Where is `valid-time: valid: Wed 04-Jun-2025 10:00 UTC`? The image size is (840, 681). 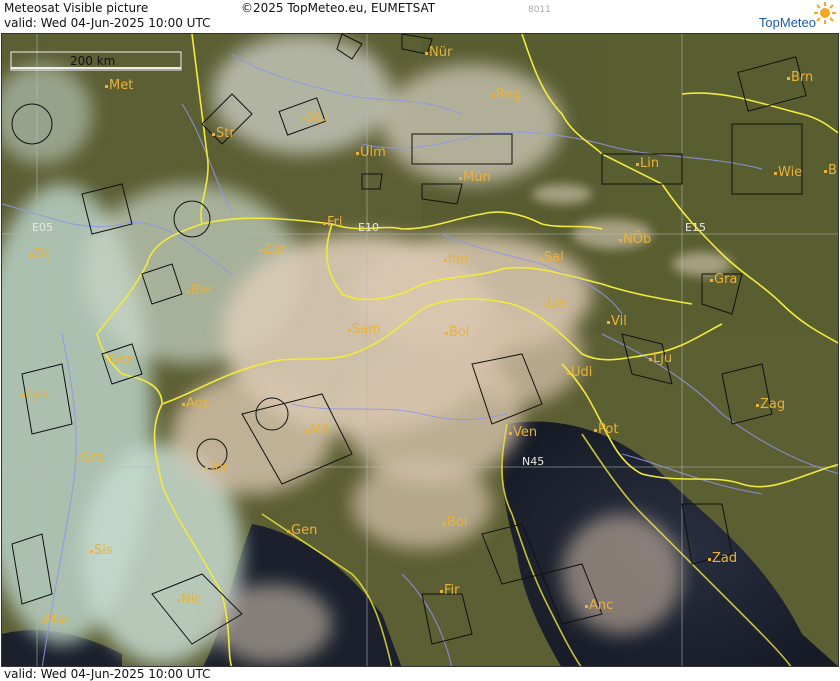
valid-time: valid: Wed 04-Jun-2025 10:00 UTC is located at coordinates (107, 23).